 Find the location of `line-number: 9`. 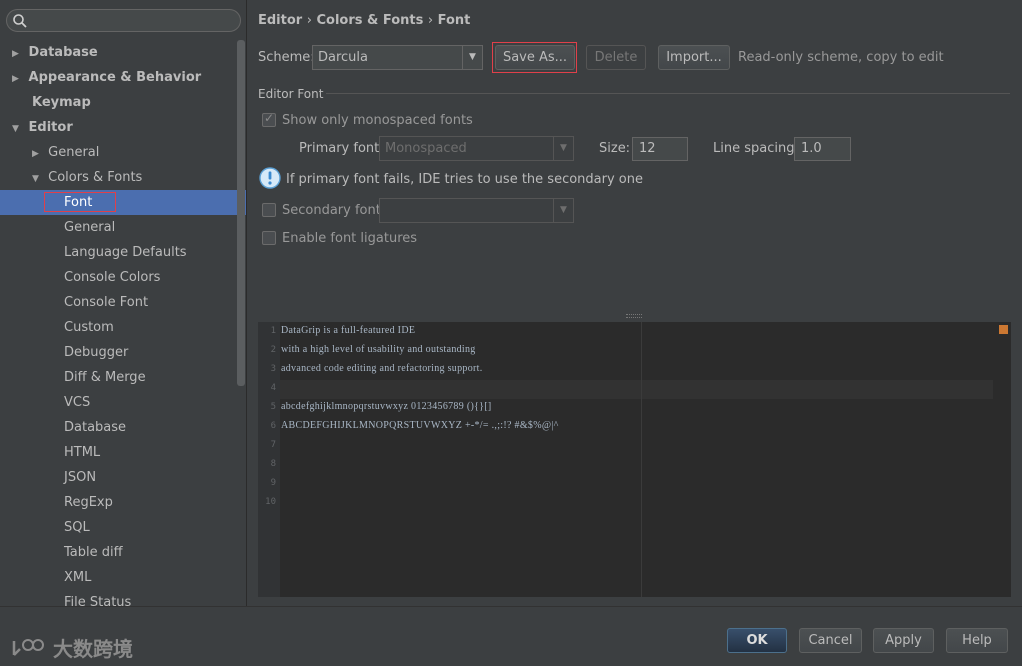

line-number: 9 is located at coordinates (273, 483).